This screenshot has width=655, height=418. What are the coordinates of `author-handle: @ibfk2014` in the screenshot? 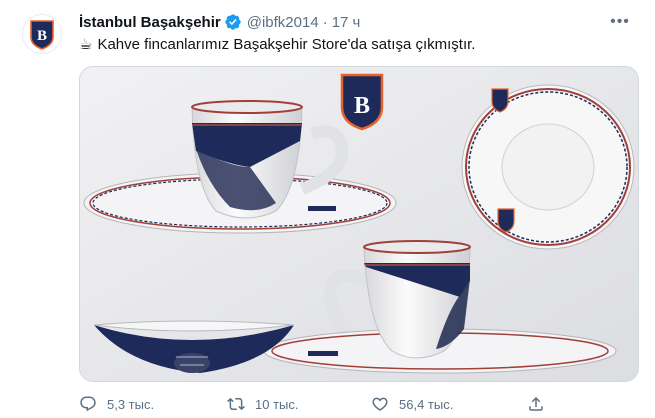 It's located at (283, 22).